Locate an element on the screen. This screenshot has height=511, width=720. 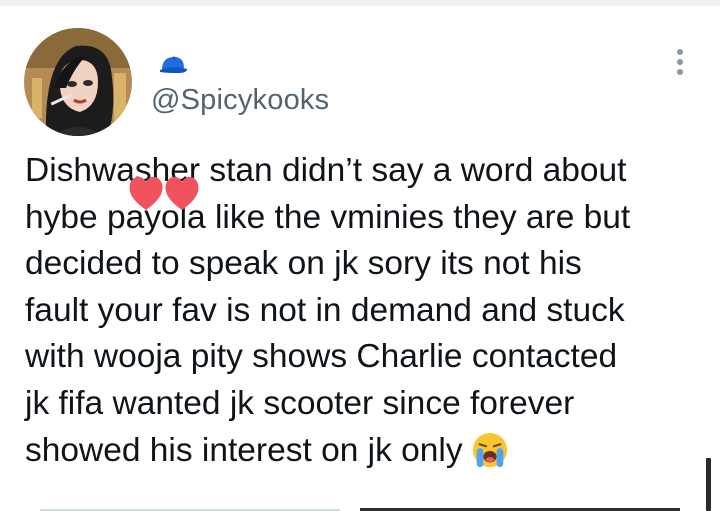
more-vertical-icon is located at coordinates (680, 62).